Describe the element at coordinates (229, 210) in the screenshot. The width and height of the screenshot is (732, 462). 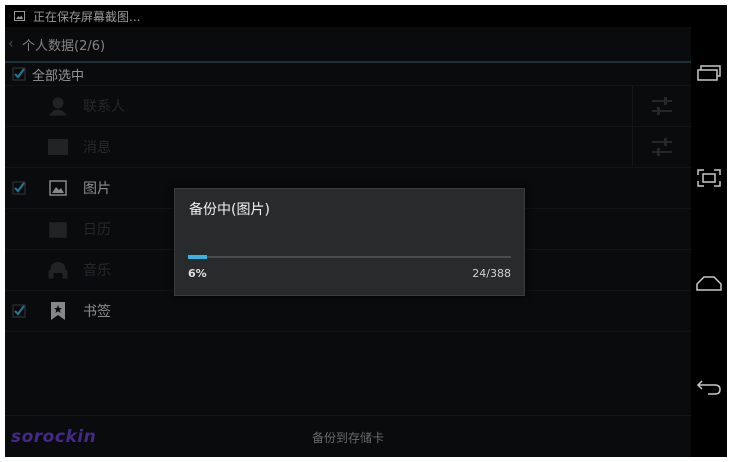
I see `dialog-title: 备份中(图片)` at that location.